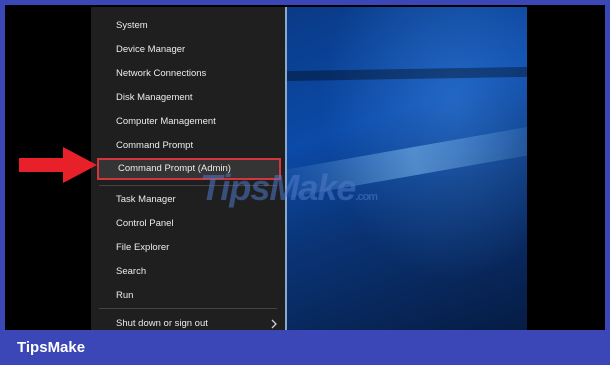 The image size is (610, 365). I want to click on menu-item-system: System, so click(188, 26).